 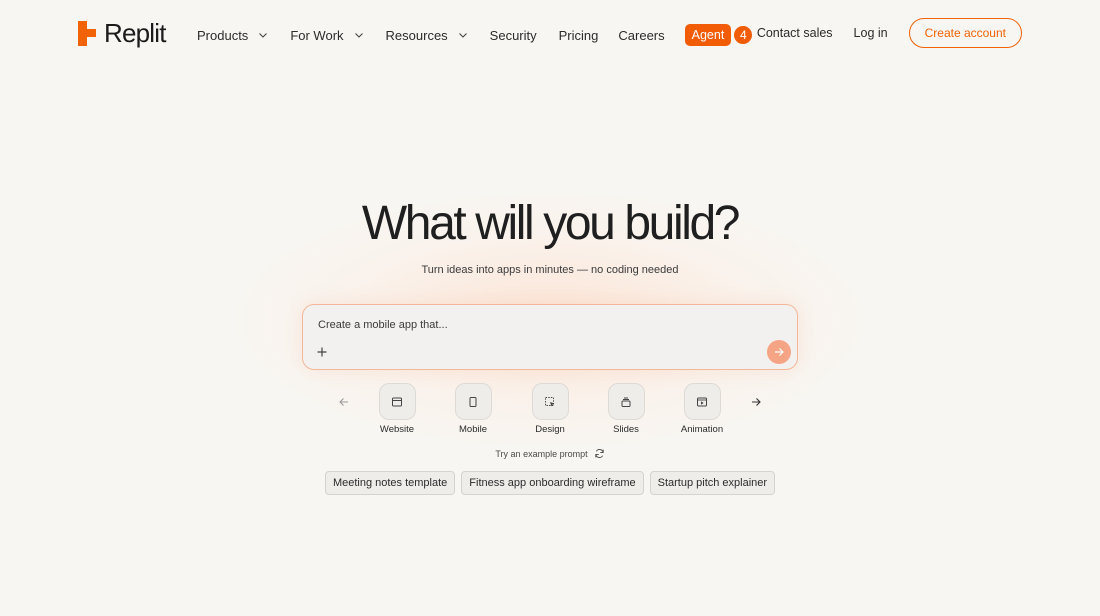 I want to click on nav-security: Security, so click(x=513, y=35).